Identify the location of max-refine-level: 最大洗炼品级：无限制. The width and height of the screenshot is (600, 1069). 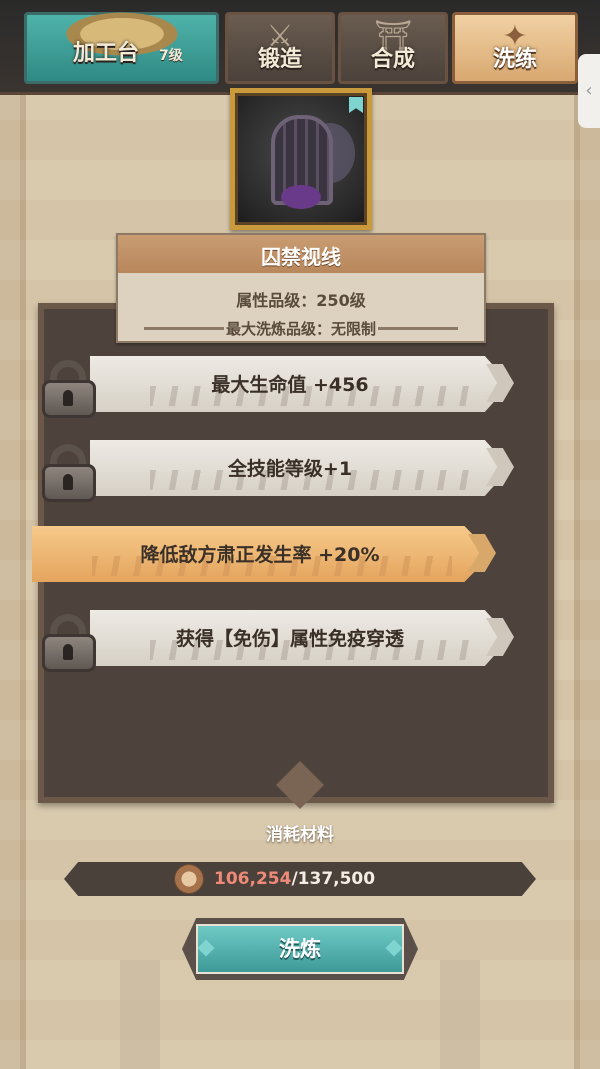
(300, 329).